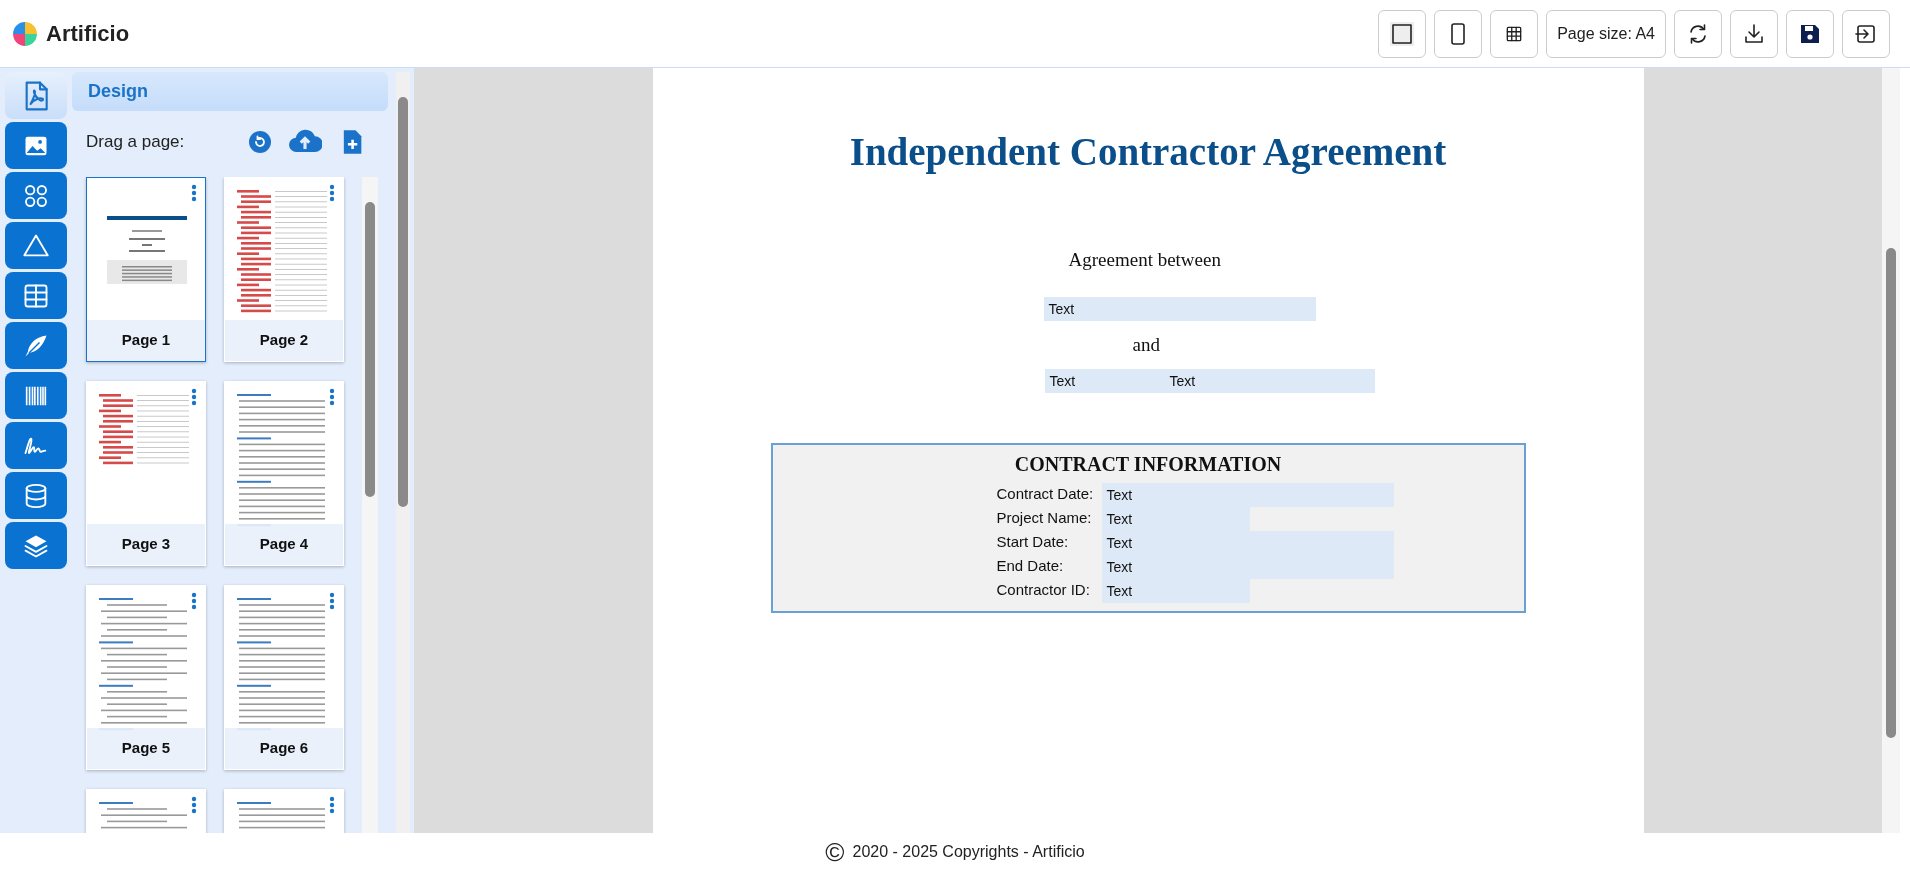 The image size is (1910, 870). What do you see at coordinates (835, 851) in the screenshot?
I see `copyright-symbol: ©` at bounding box center [835, 851].